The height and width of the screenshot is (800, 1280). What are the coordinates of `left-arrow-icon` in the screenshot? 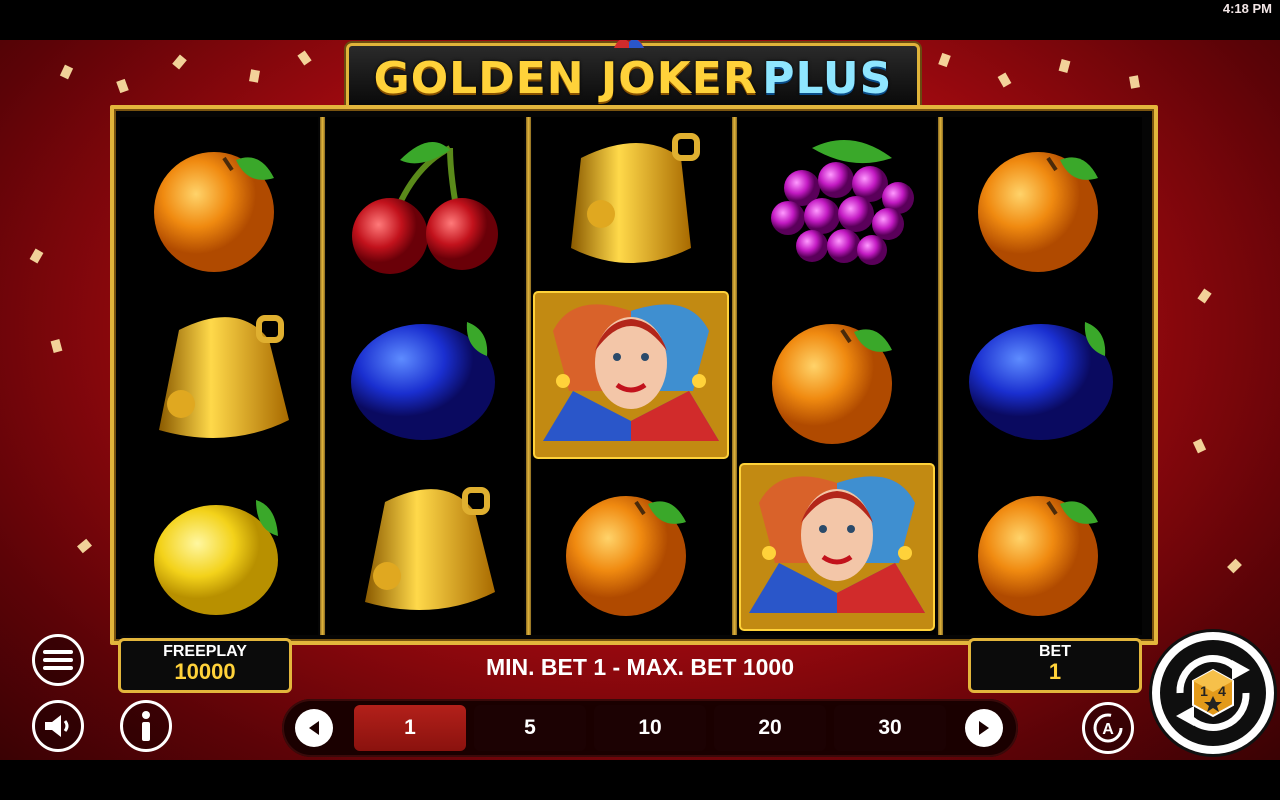 It's located at (314, 728).